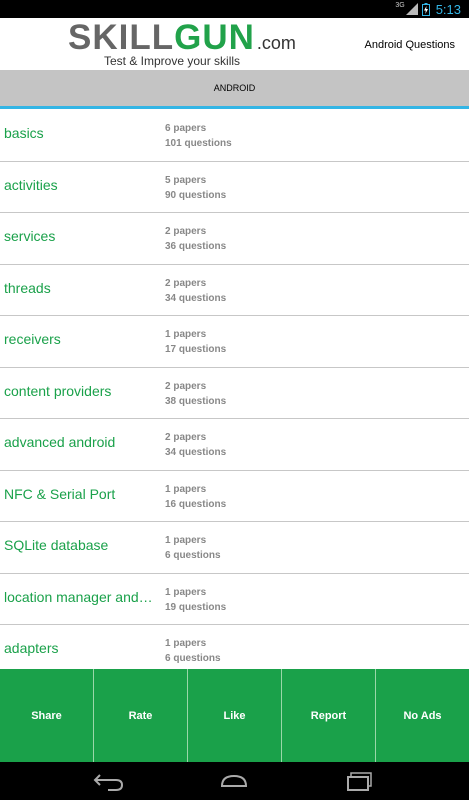  I want to click on list-item-sqlite-database: SQLite database 1 papers 6 questions, so click(234, 548).